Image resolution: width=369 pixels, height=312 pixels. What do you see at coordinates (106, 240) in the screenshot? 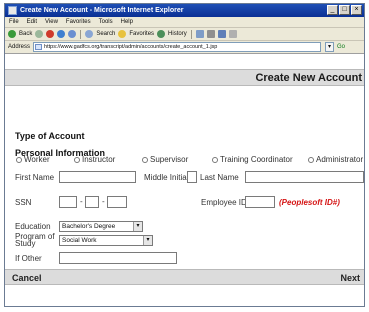
I see `program-of-study-select: Social Work ▾` at bounding box center [106, 240].